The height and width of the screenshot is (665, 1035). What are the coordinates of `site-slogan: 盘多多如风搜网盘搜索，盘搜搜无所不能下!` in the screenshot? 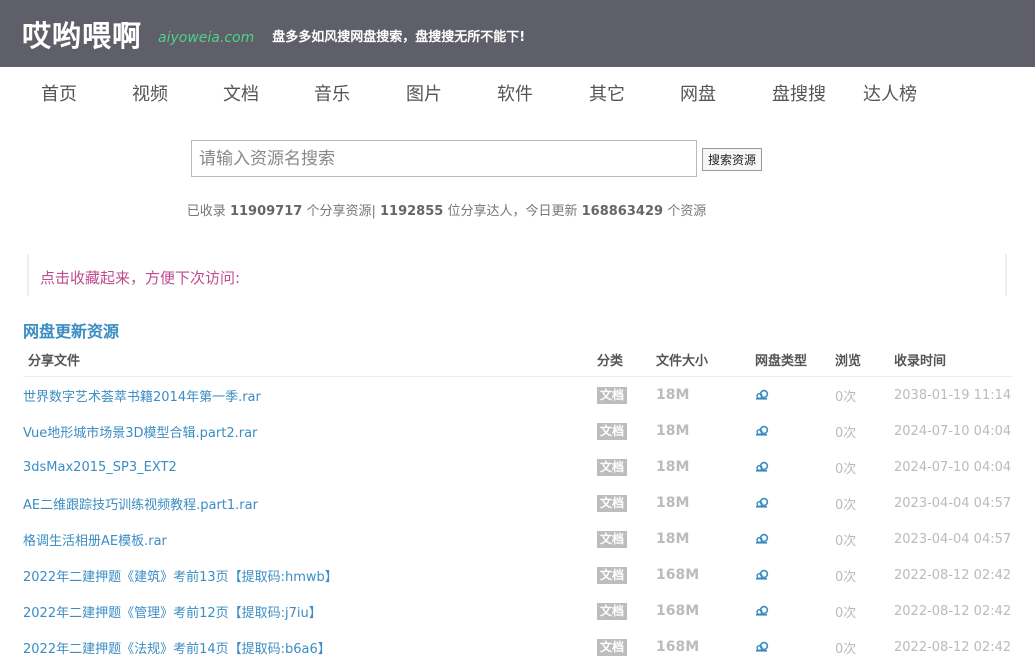 It's located at (398, 35).